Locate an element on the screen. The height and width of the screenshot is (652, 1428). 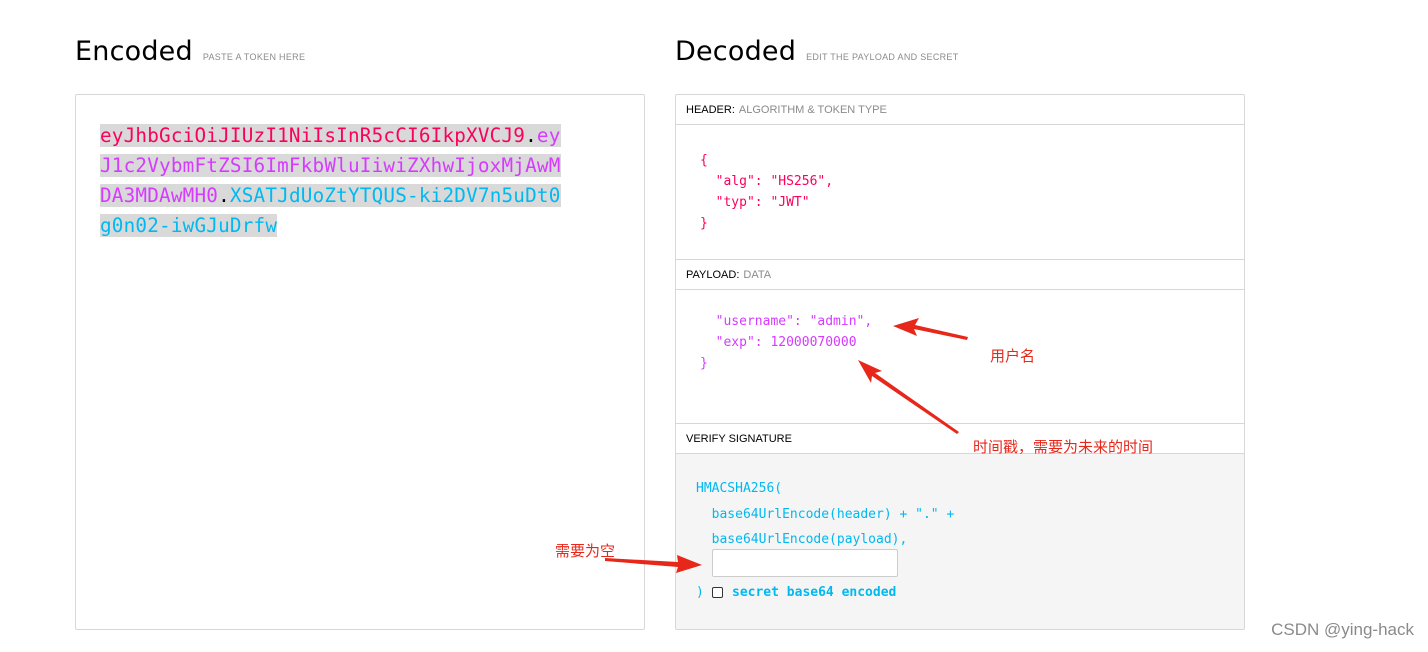
arrow-exp is located at coordinates (908, 397).